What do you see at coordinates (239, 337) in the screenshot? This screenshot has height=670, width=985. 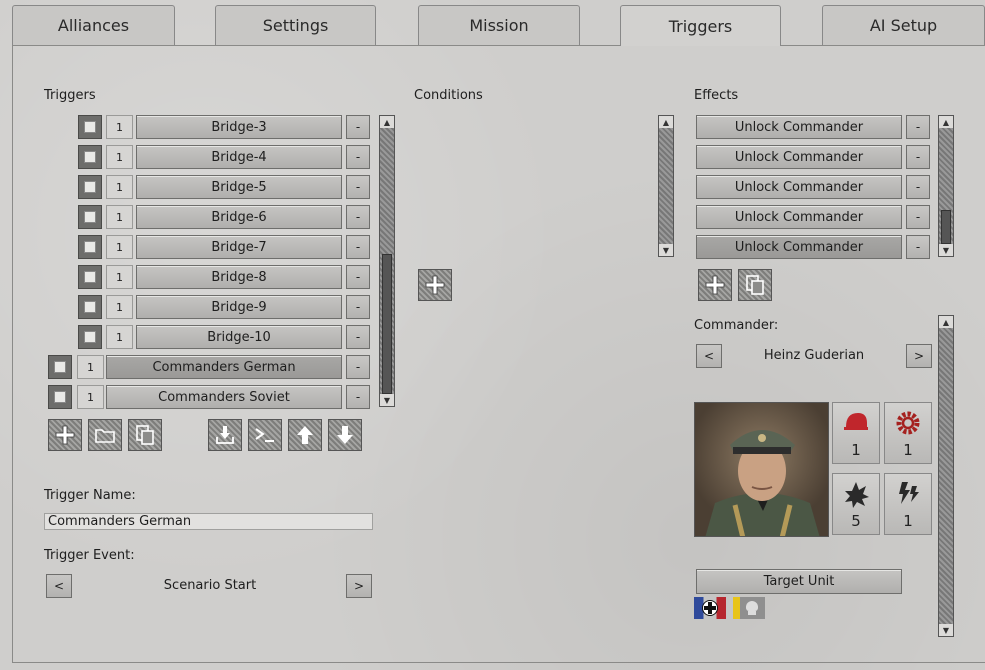 I see `trigger-row-button: Bridge-10` at bounding box center [239, 337].